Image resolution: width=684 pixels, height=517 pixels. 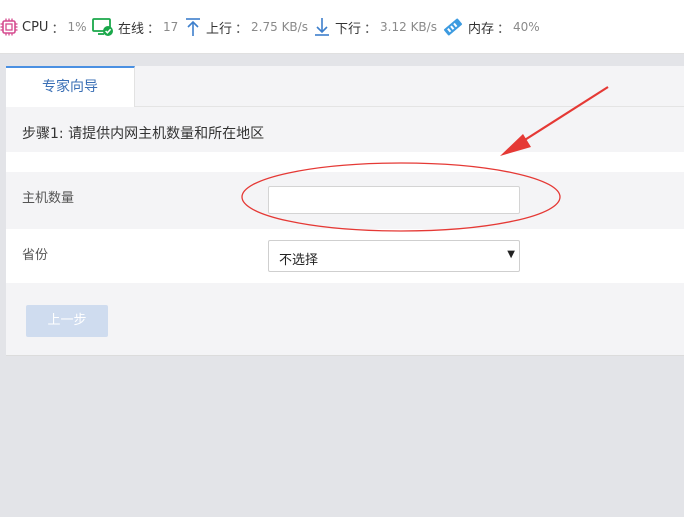 I want to click on dropdown-triangle-icon: ▼, so click(x=511, y=254).